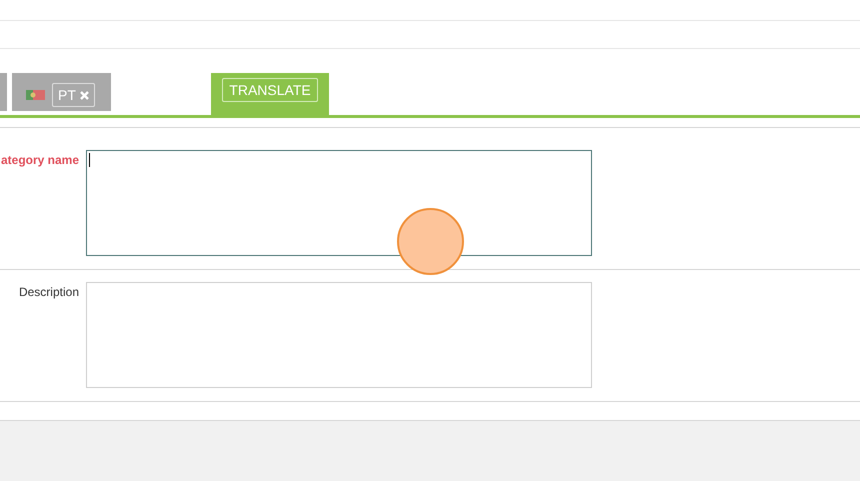 The height and width of the screenshot is (481, 860). What do you see at coordinates (270, 90) in the screenshot?
I see `translate-button: TRANSLATE` at bounding box center [270, 90].